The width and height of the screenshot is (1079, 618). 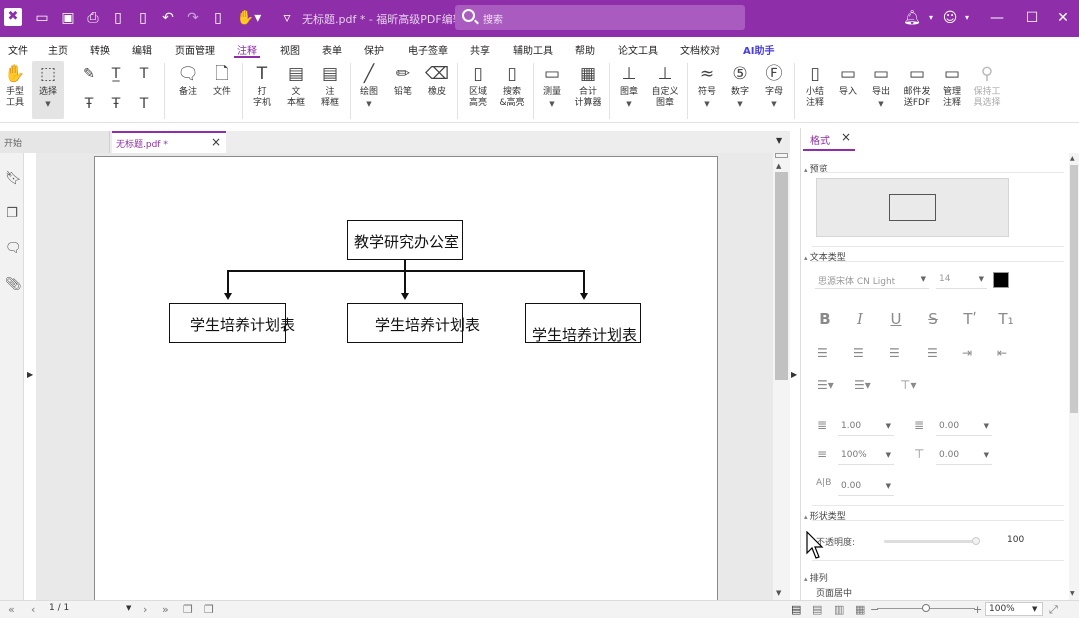 What do you see at coordinates (629, 85) in the screenshot?
I see `stamp-button: ⊥ 图章 ▼` at bounding box center [629, 85].